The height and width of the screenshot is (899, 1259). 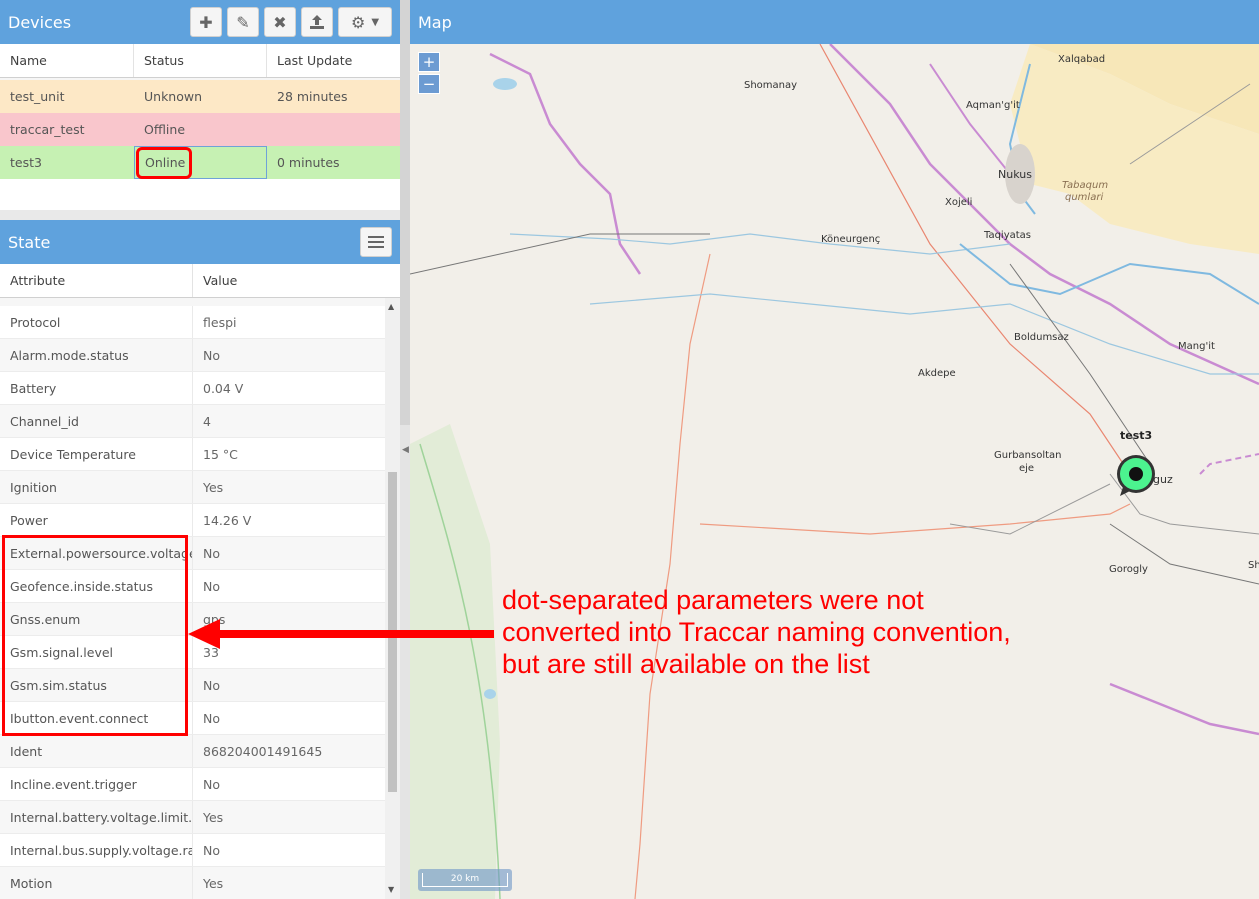 I want to click on map-scale-bar: 20 km, so click(x=465, y=880).